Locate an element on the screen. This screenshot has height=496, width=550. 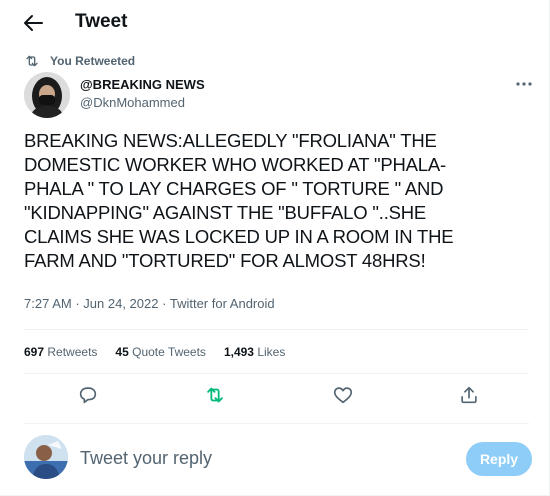
tweet-time: 7:27 AM is located at coordinates (48, 303).